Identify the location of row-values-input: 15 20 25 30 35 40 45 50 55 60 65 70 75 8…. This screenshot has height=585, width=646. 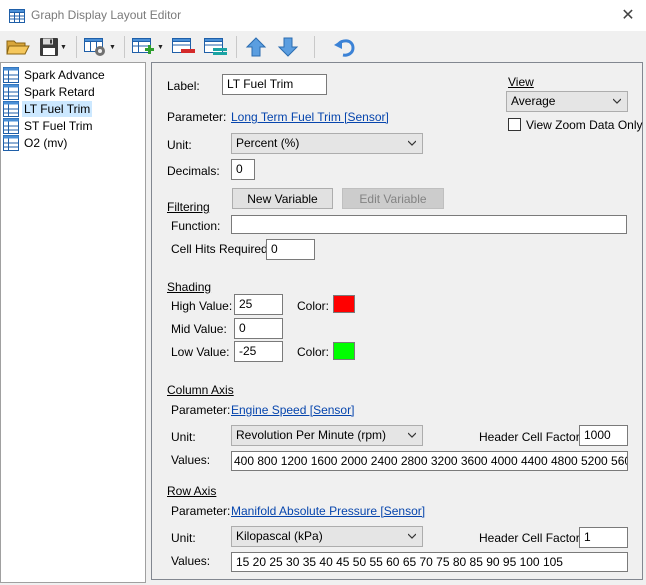
(429, 562).